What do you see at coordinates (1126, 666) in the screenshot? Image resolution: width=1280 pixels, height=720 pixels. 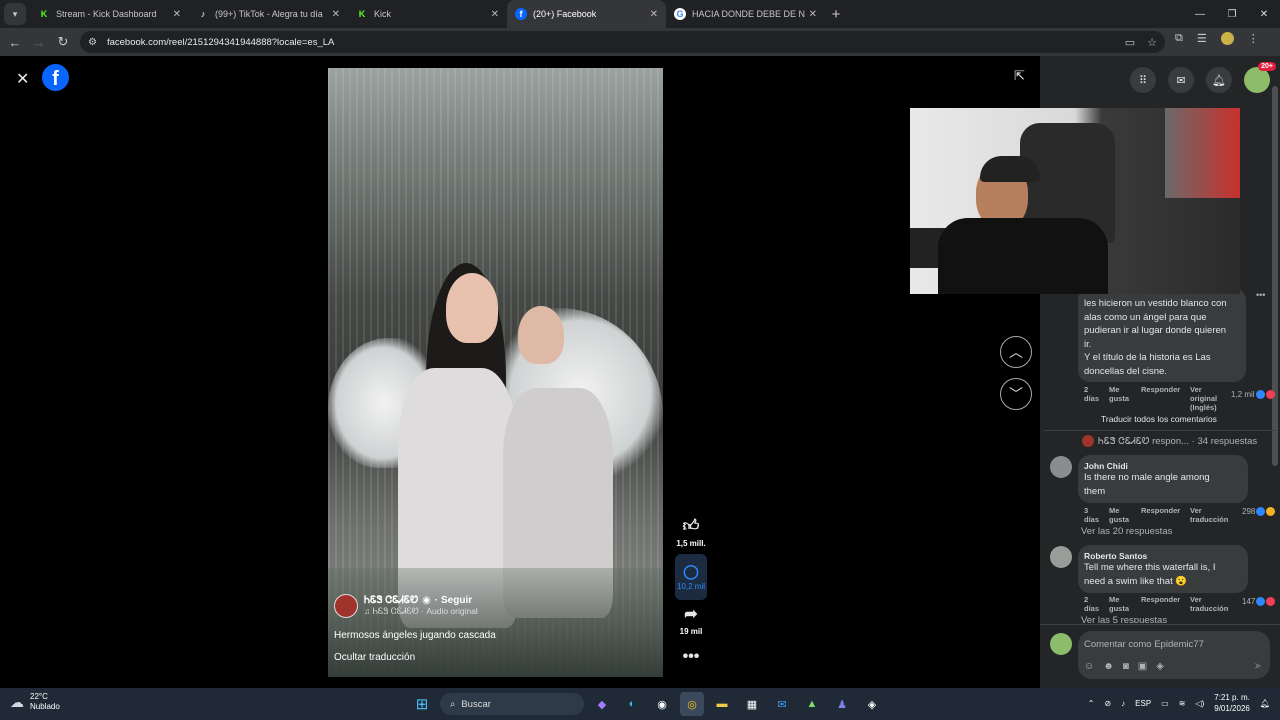 I see `camera-icon: ◙` at bounding box center [1126, 666].